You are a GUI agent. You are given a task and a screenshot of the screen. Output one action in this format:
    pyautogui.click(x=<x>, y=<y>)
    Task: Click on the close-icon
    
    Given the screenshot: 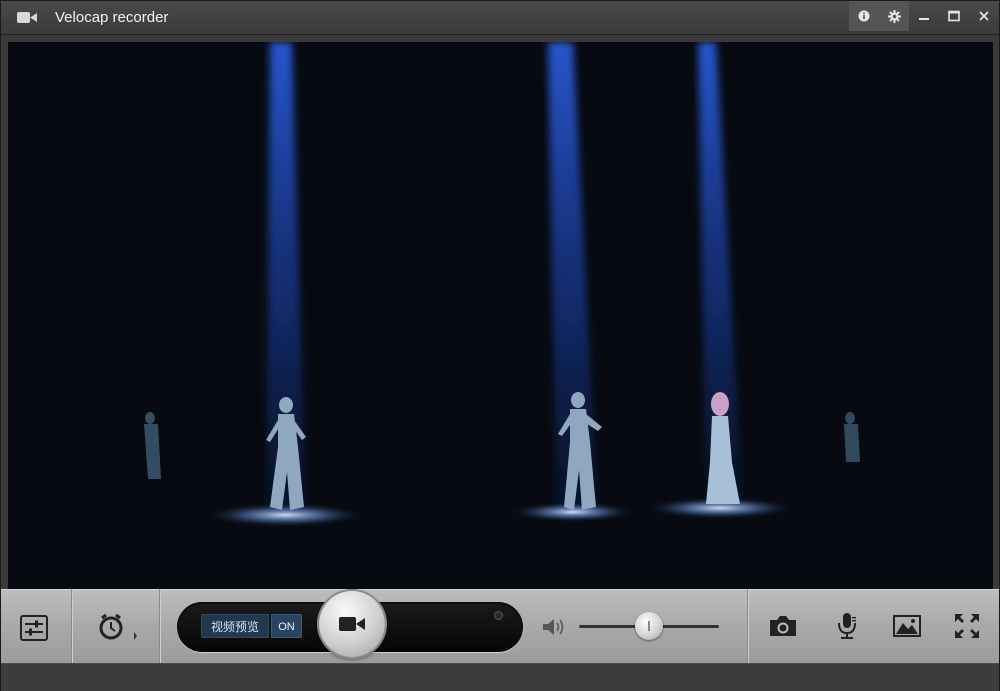 What is the action you would take?
    pyautogui.click(x=984, y=16)
    